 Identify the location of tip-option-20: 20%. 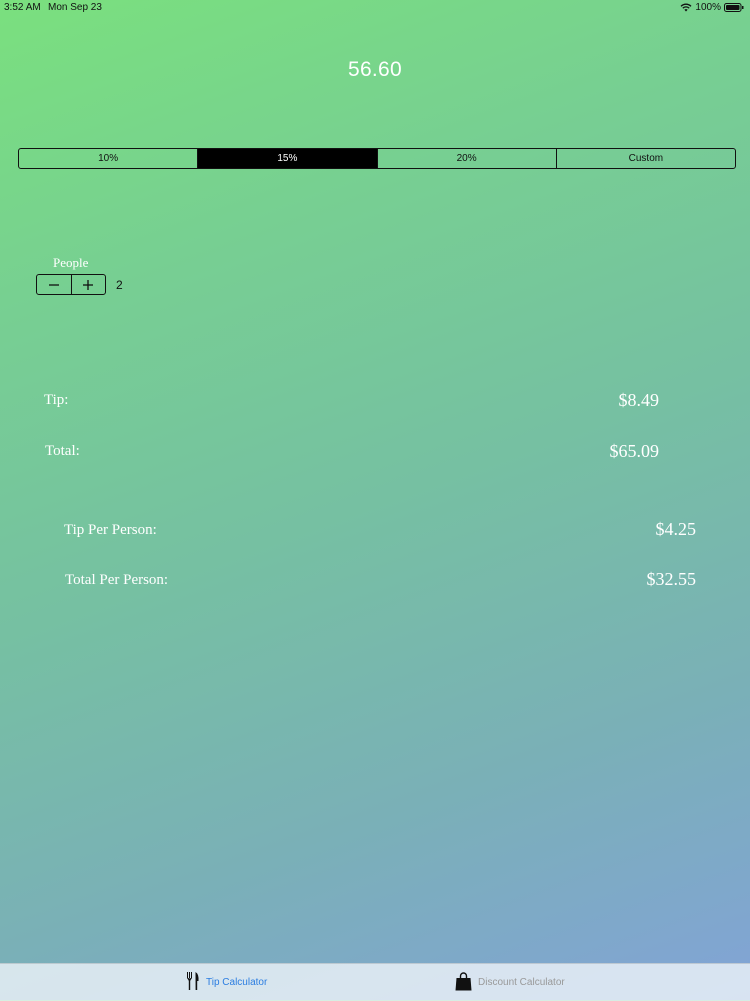
(467, 158).